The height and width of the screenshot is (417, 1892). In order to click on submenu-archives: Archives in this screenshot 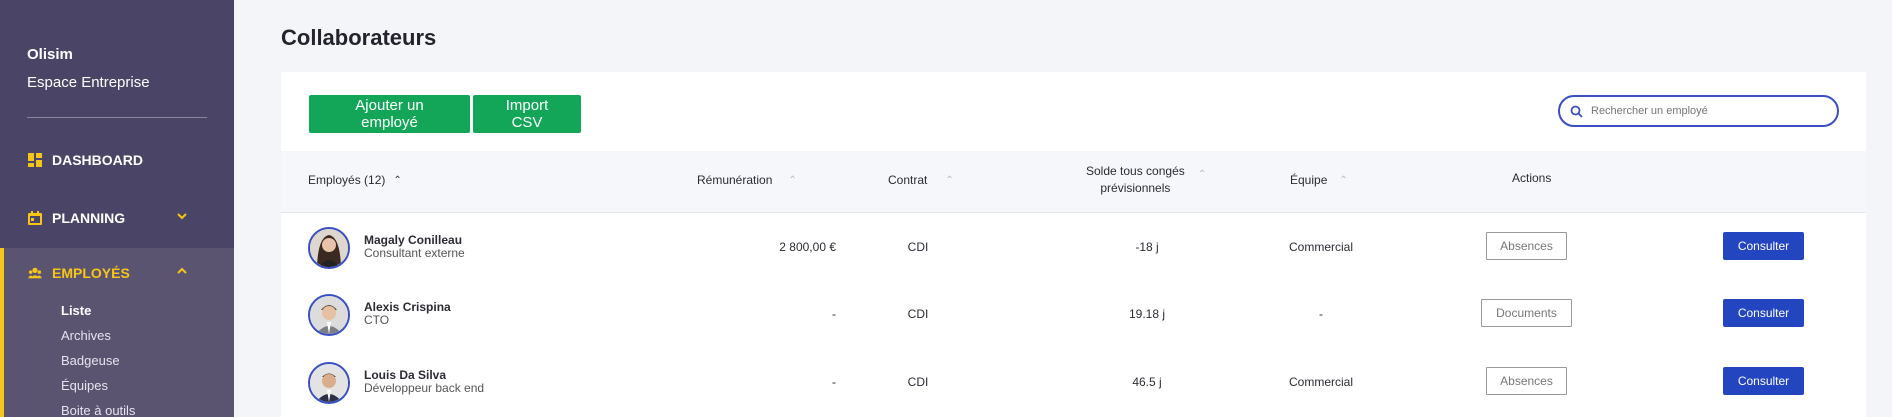, I will do `click(86, 335)`.